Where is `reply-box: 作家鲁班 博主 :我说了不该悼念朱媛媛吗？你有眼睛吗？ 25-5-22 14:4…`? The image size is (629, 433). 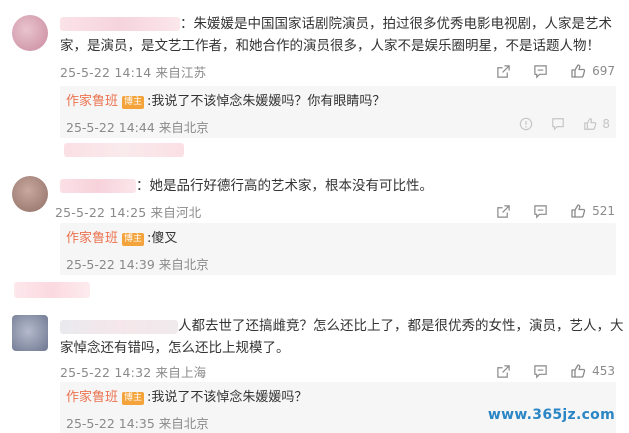
reply-box: 作家鲁班 博主 :我说了不该悼念朱媛媛吗？你有眼睛吗？ 25-5-22 14:4… is located at coordinates (338, 112).